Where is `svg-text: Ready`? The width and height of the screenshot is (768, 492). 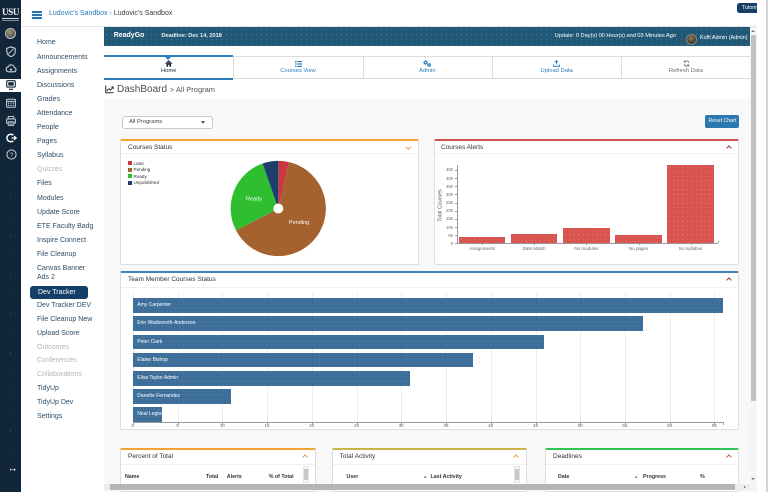
svg-text: Ready is located at coordinates (254, 200).